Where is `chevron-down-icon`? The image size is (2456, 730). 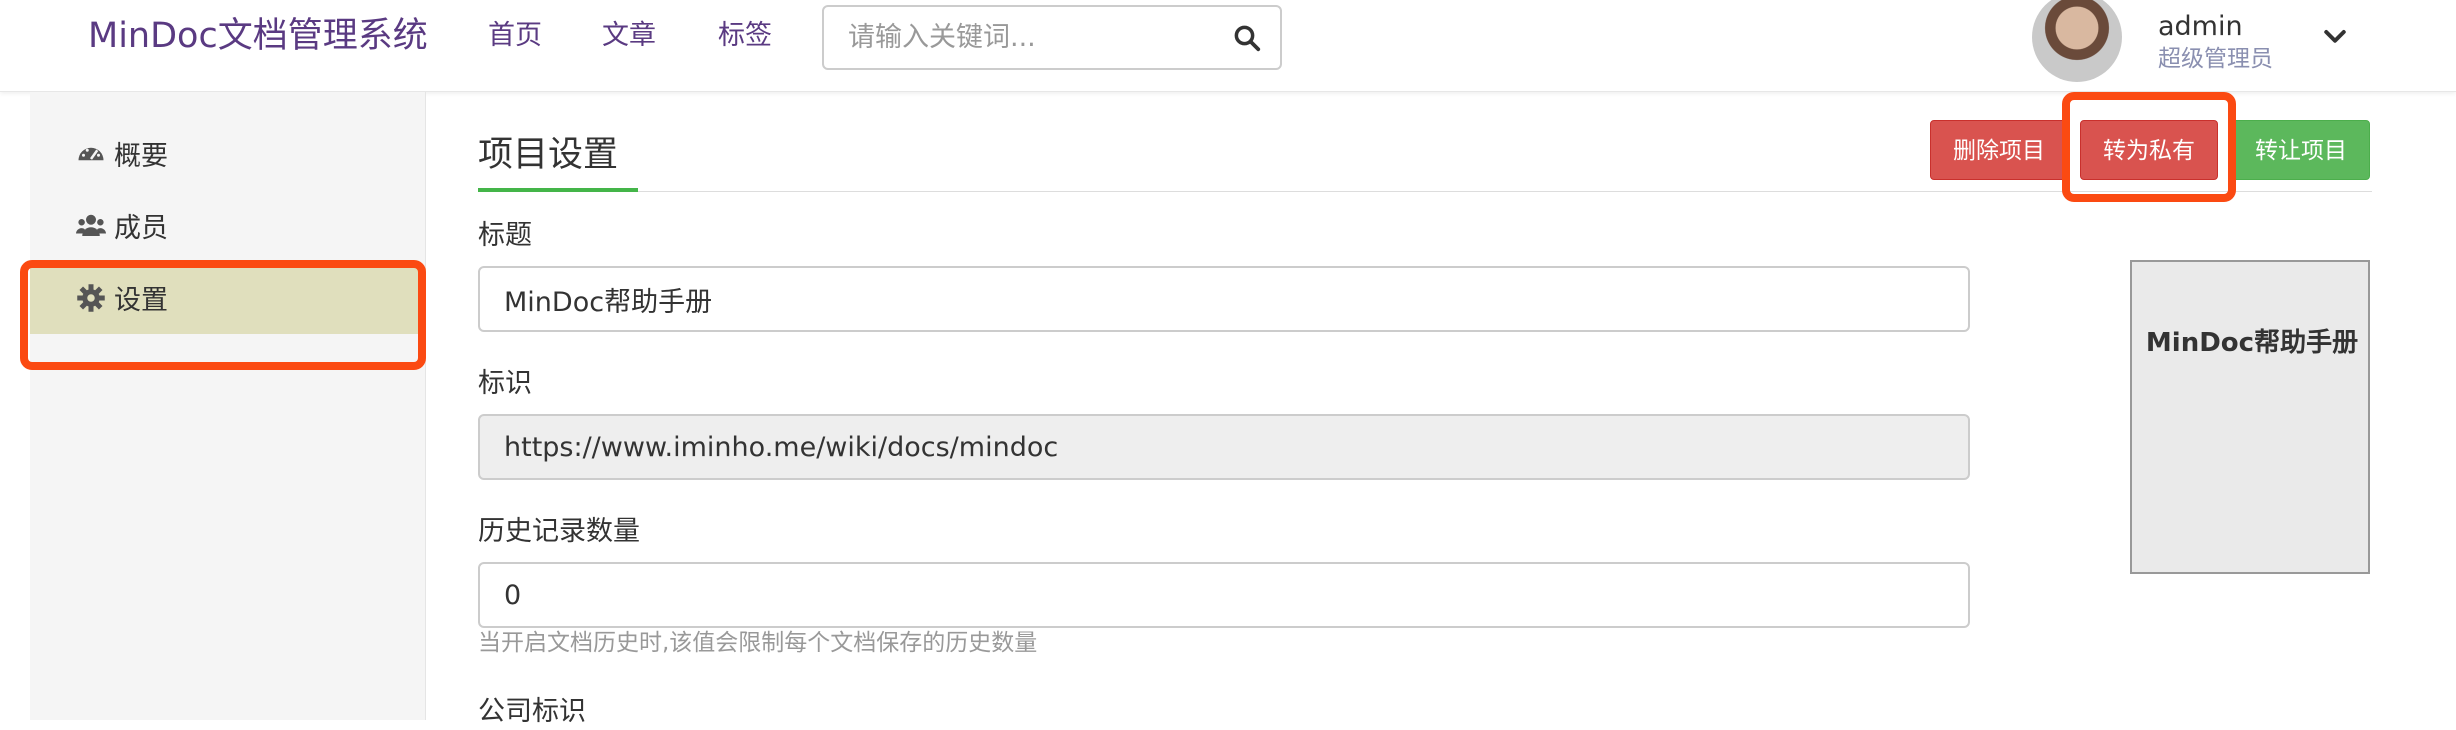 chevron-down-icon is located at coordinates (2335, 37).